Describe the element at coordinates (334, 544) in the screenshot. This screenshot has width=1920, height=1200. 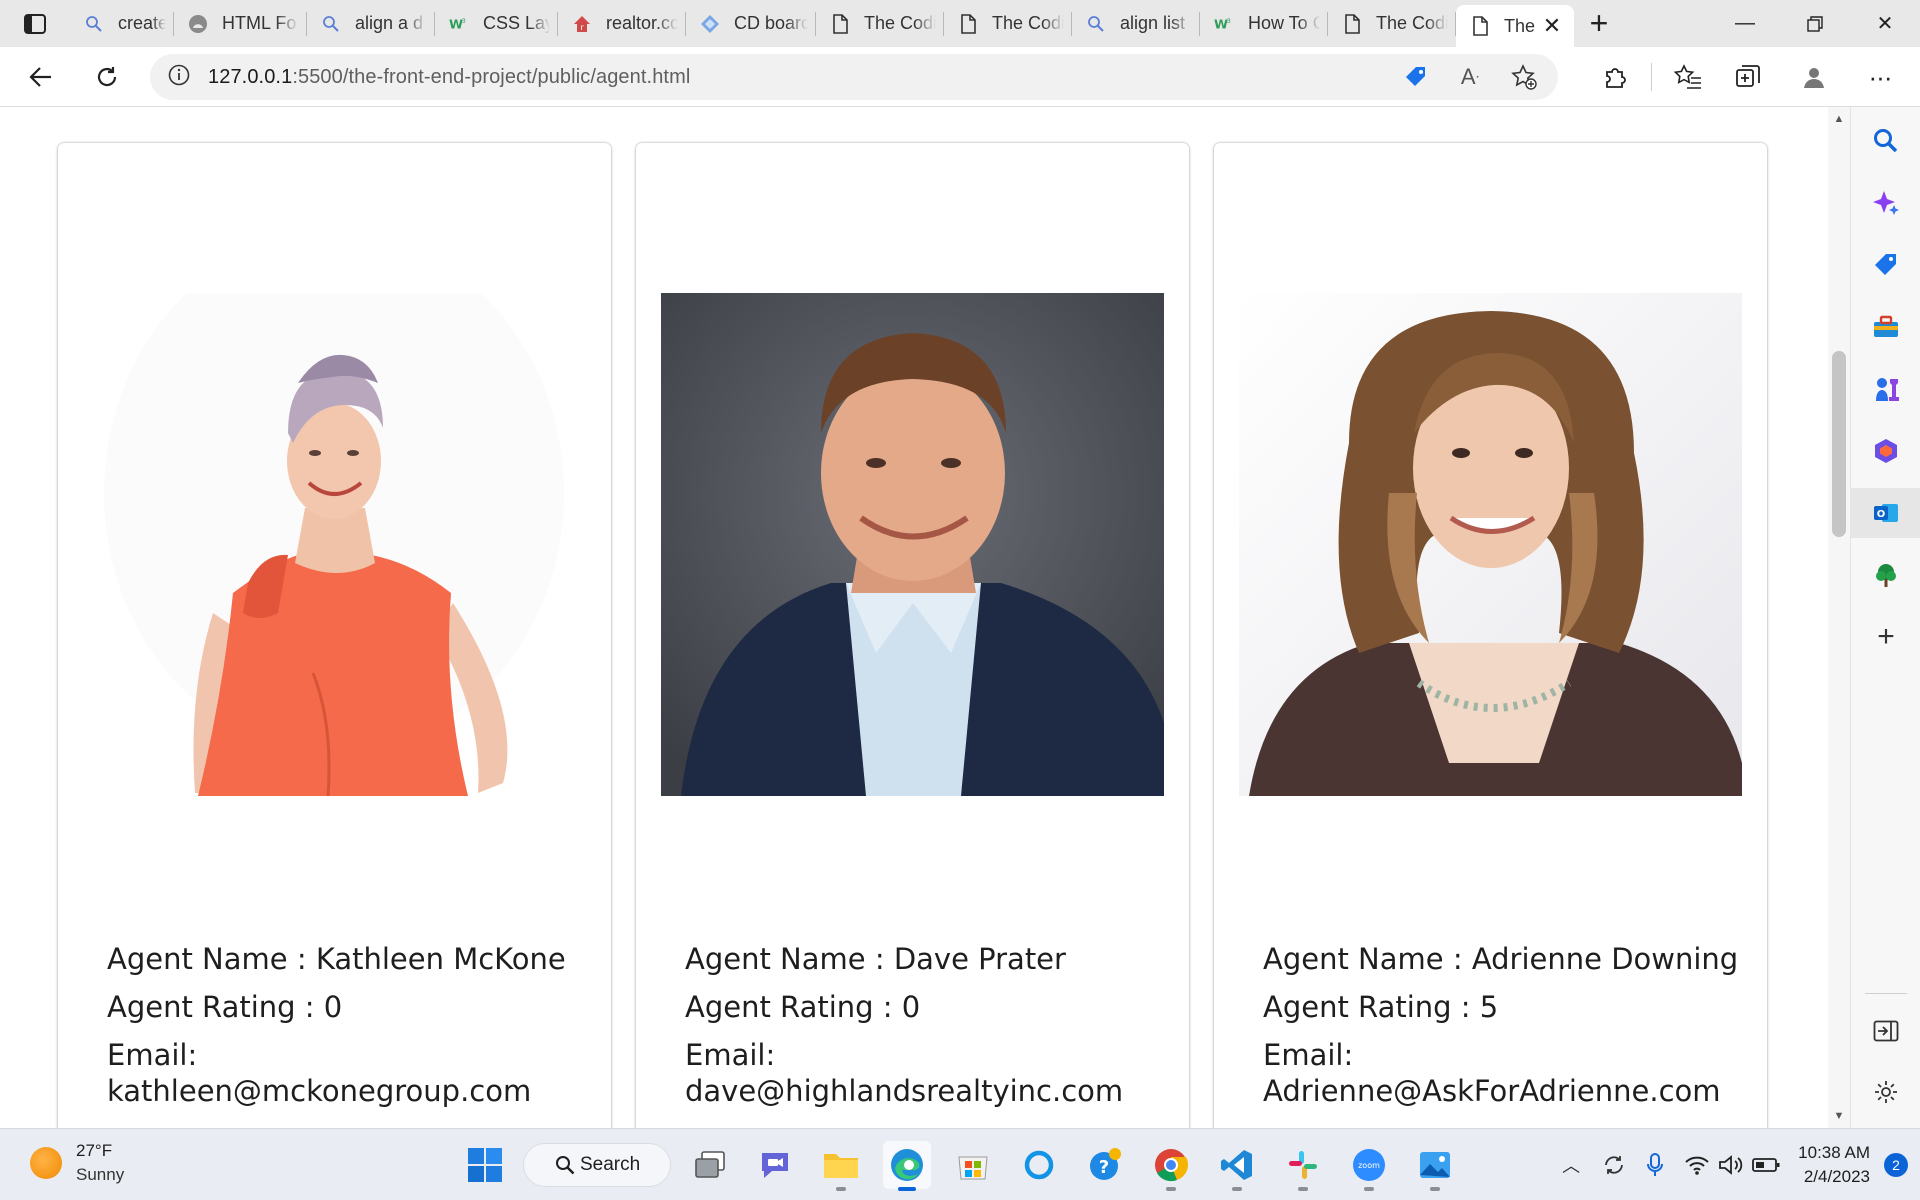
I see `agent-photo` at that location.